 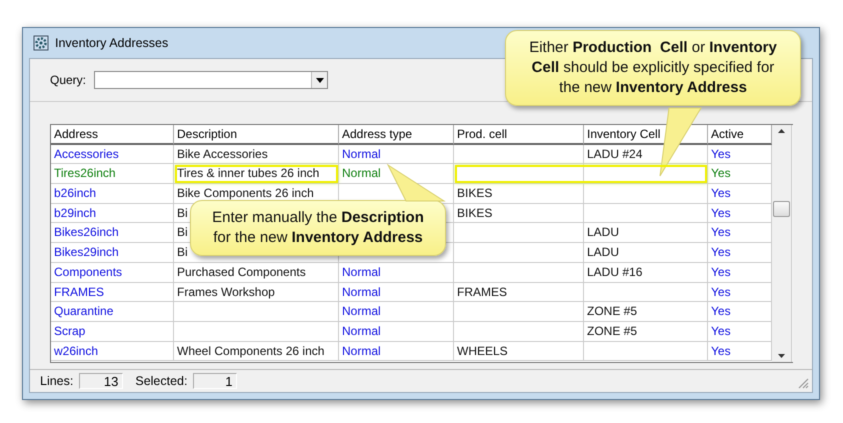 What do you see at coordinates (653, 68) in the screenshot?
I see `callout-bubble: Either Production Cell or Inventory Cell should be explicitly specified for the new Inventory Address` at bounding box center [653, 68].